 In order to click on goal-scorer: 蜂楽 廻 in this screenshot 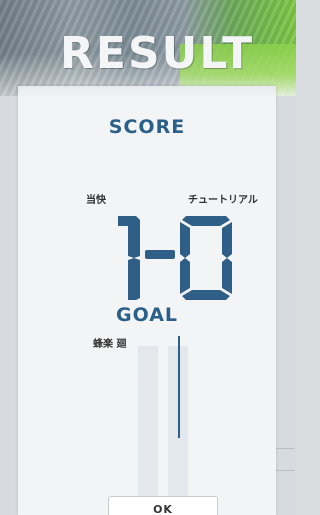, I will do `click(110, 344)`.